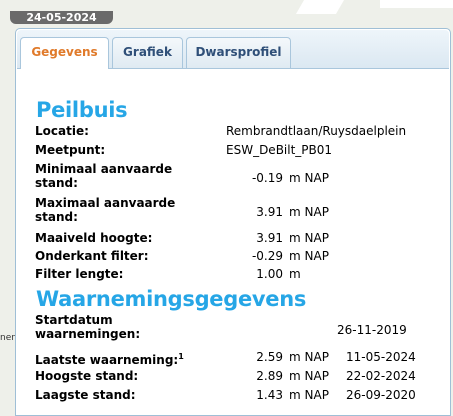 The height and width of the screenshot is (416, 453). I want to click on unit-laatste-waarneming: m NAP, so click(309, 357).